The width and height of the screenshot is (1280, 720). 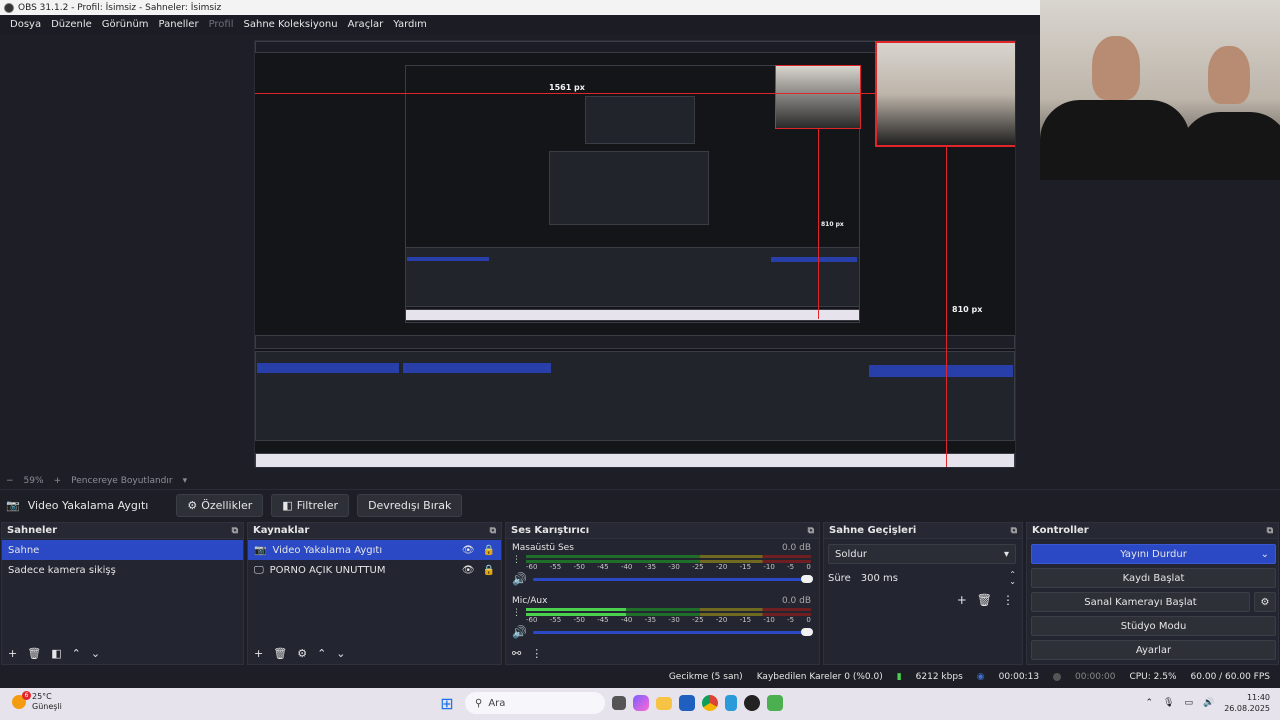 What do you see at coordinates (291, 24) in the screenshot?
I see `menu-sahne-koleksiyonu: Sahne Koleksiyonu` at bounding box center [291, 24].